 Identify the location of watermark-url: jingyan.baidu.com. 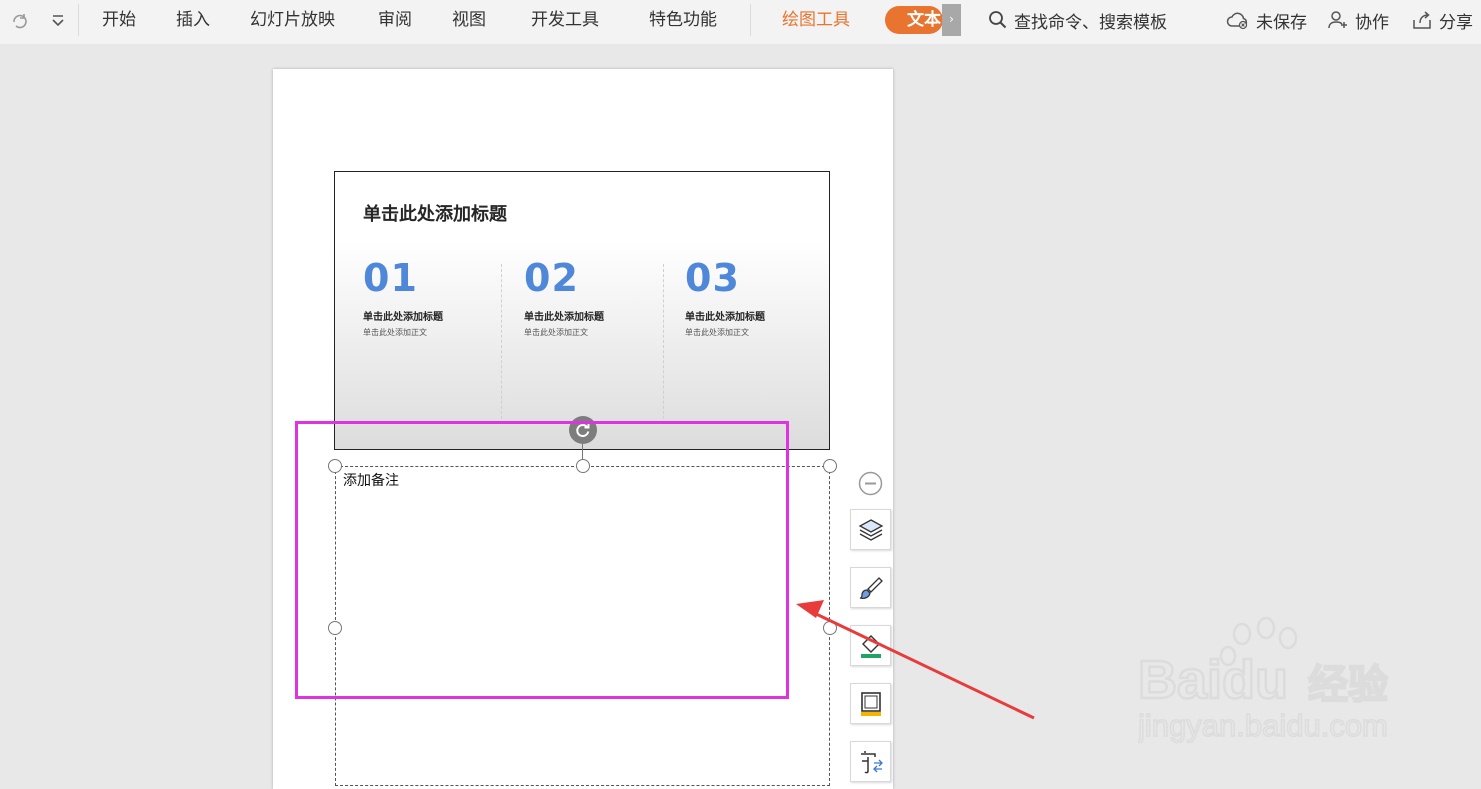
(1263, 725).